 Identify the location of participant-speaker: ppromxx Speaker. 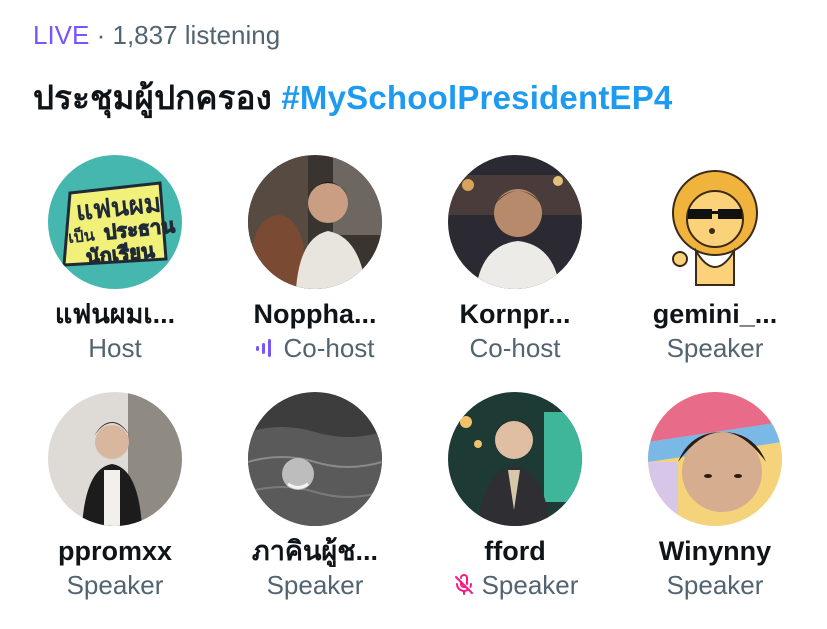
(115, 510).